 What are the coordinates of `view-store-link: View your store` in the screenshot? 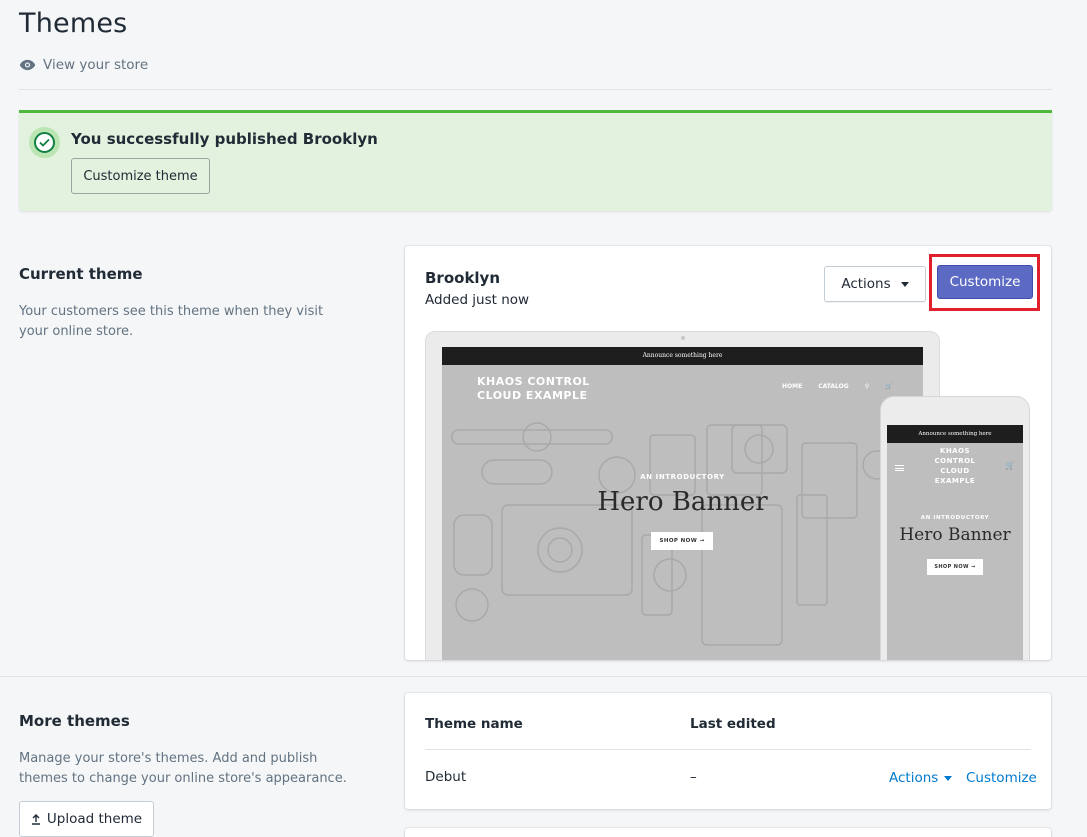 It's located at (83, 65).